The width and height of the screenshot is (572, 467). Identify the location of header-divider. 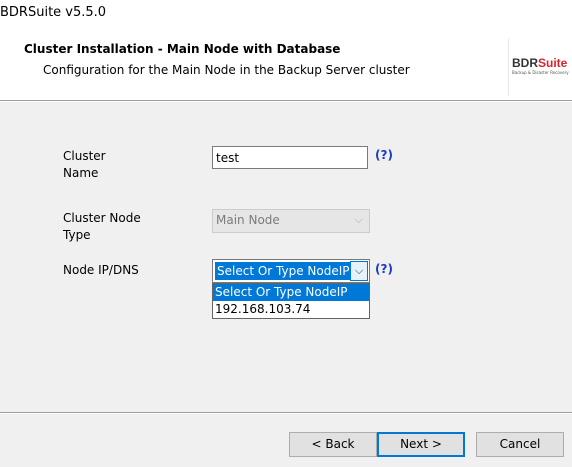
(286, 101).